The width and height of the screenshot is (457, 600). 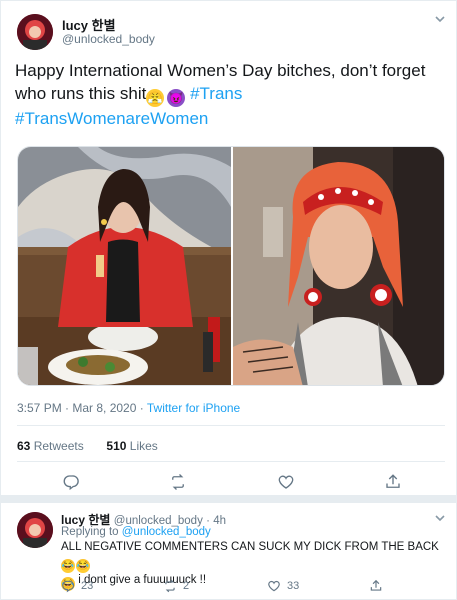 I want to click on reply-retweet-count: 2, so click(x=186, y=586).